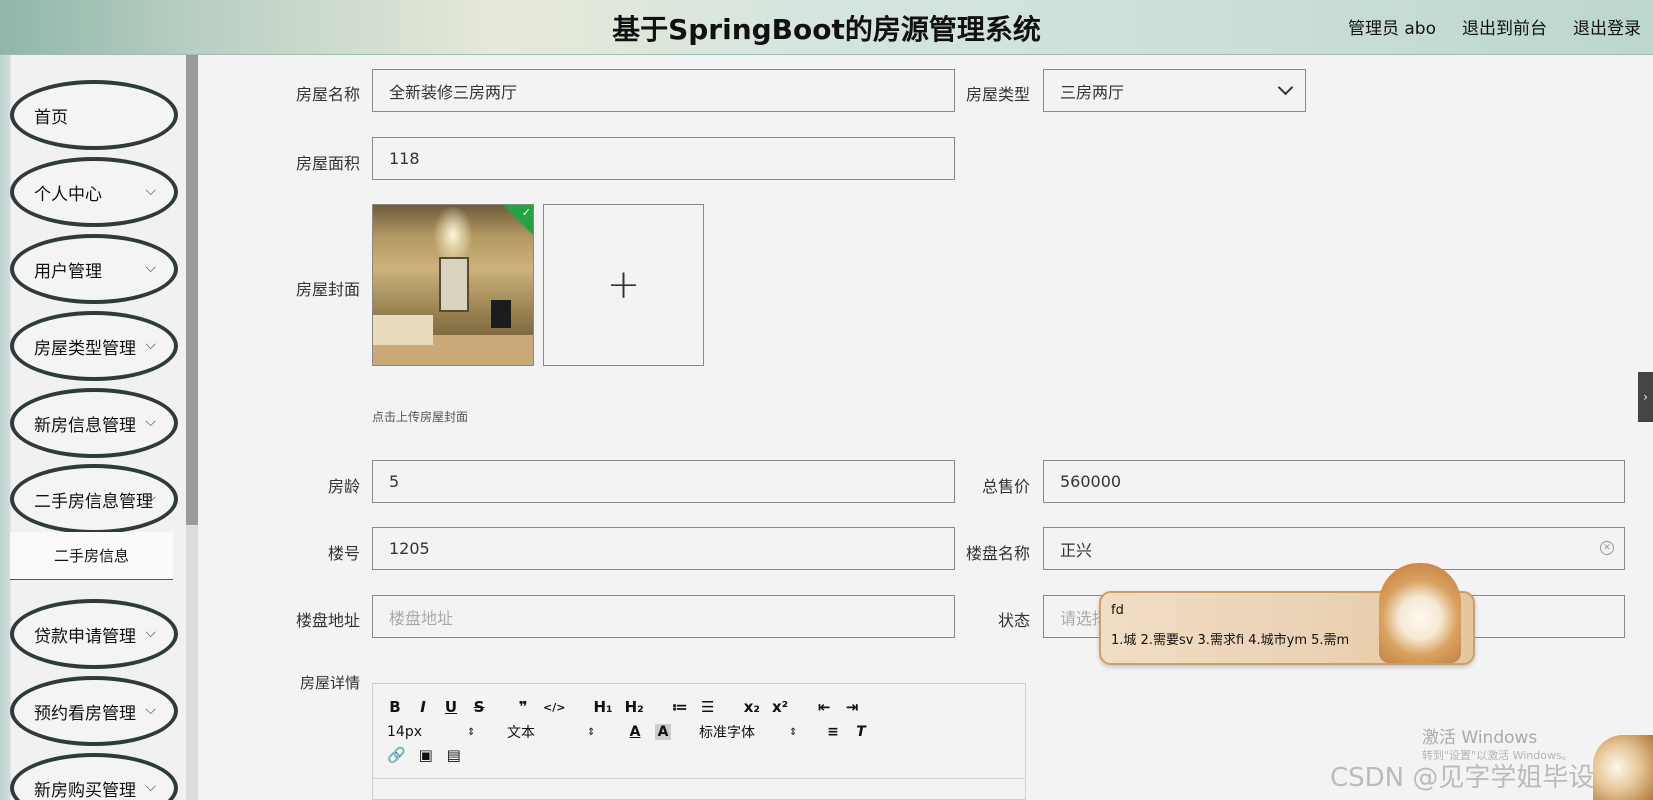  What do you see at coordinates (85, 425) in the screenshot?
I see `sidebar-item-label: 新房信息管理` at bounding box center [85, 425].